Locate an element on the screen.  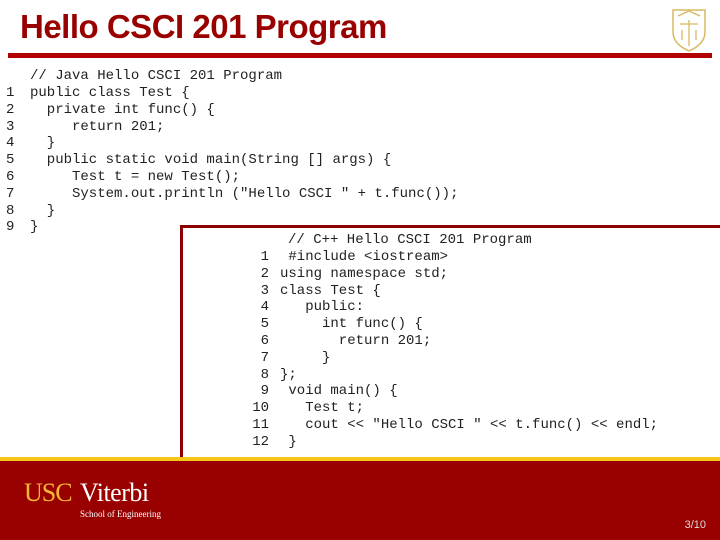
page-number: 3/10 is located at coordinates (695, 525).